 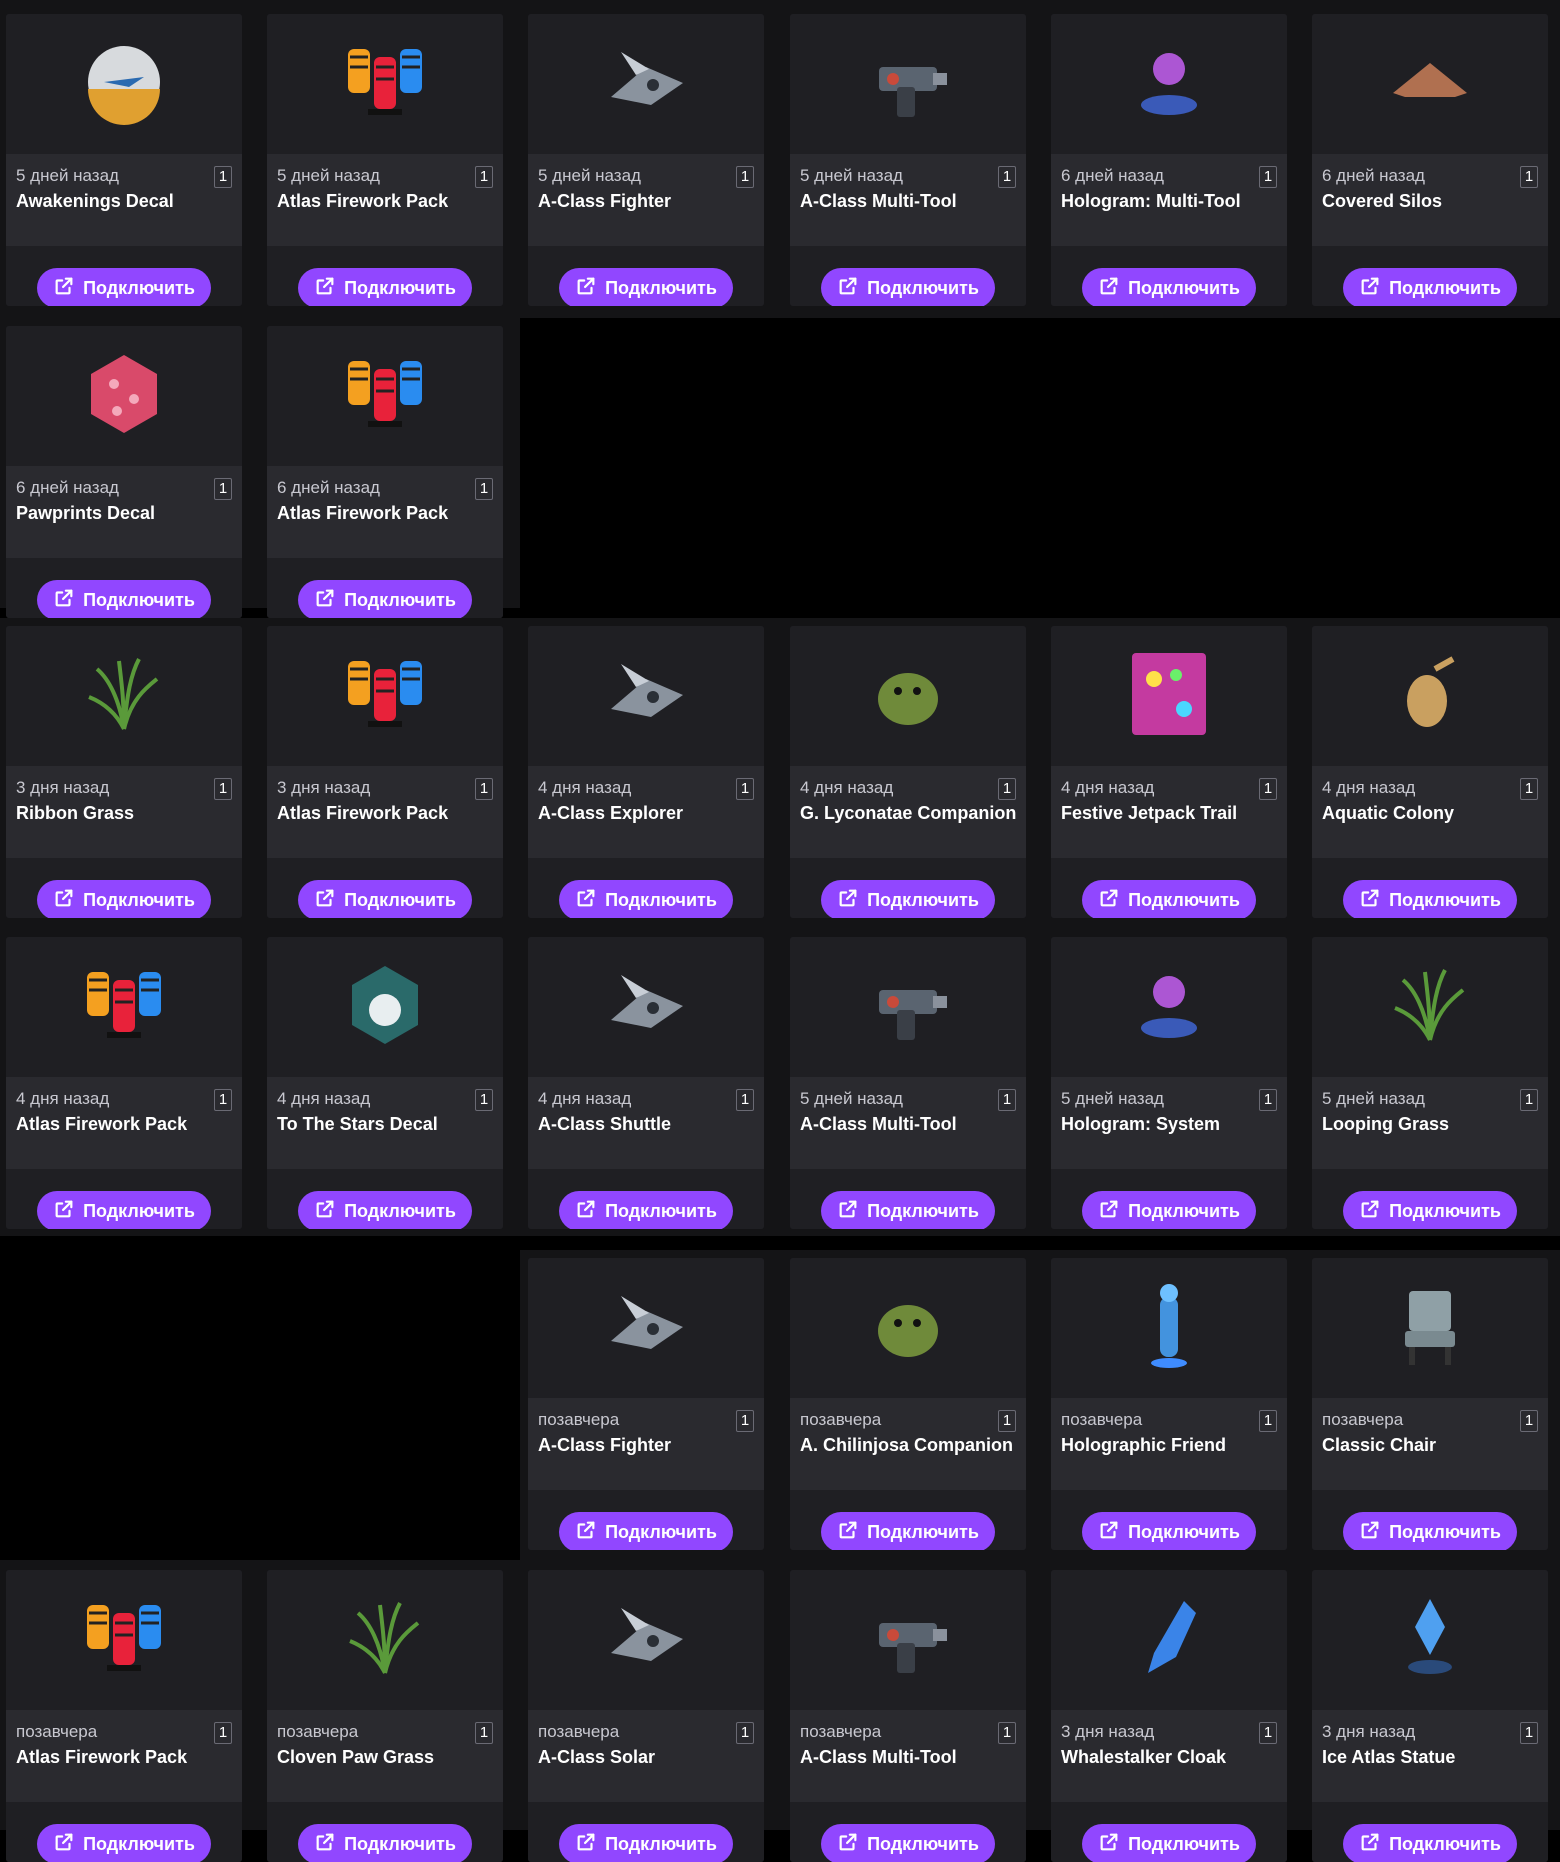 I want to click on item-info: позавчера 1 A. Chilinjosa Companion, so click(x=908, y=1444).